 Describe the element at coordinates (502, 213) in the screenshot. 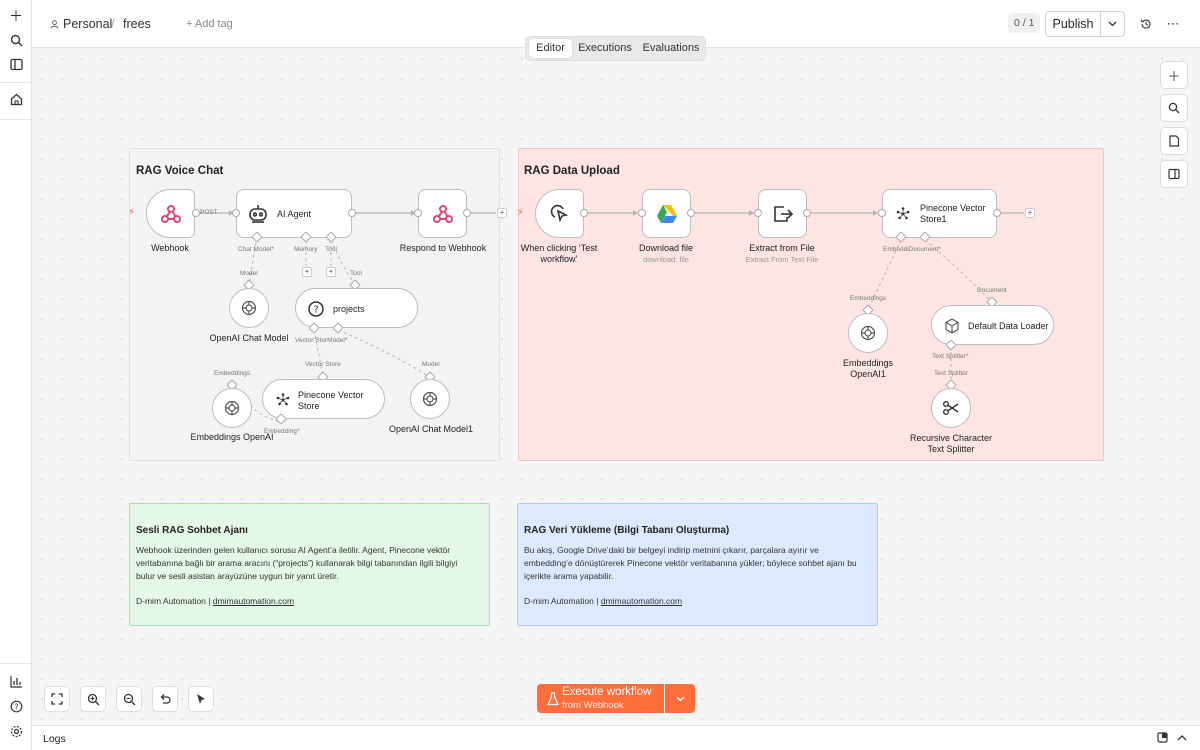

I see `add-node-after-respond: +` at that location.